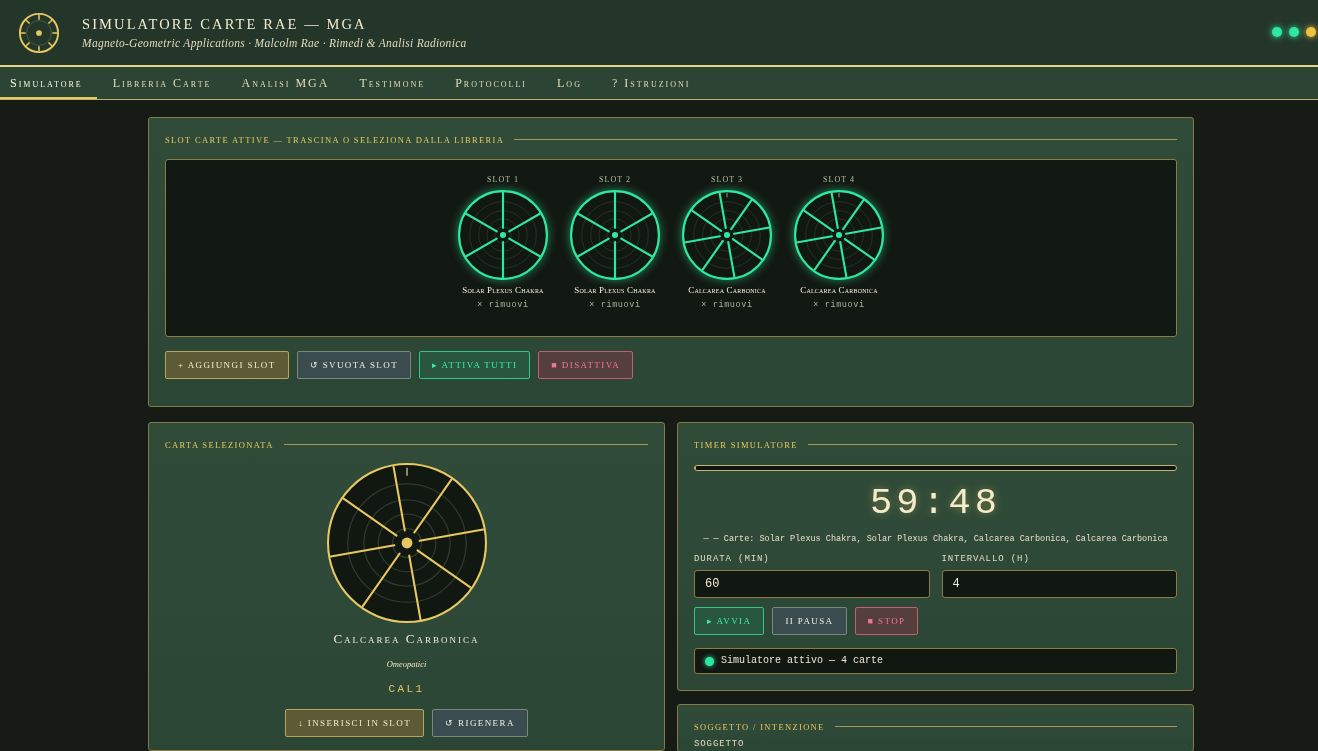 The width and height of the screenshot is (1318, 751). Describe the element at coordinates (586, 365) in the screenshot. I see `stop-button: ■ DISATTIVA` at that location.